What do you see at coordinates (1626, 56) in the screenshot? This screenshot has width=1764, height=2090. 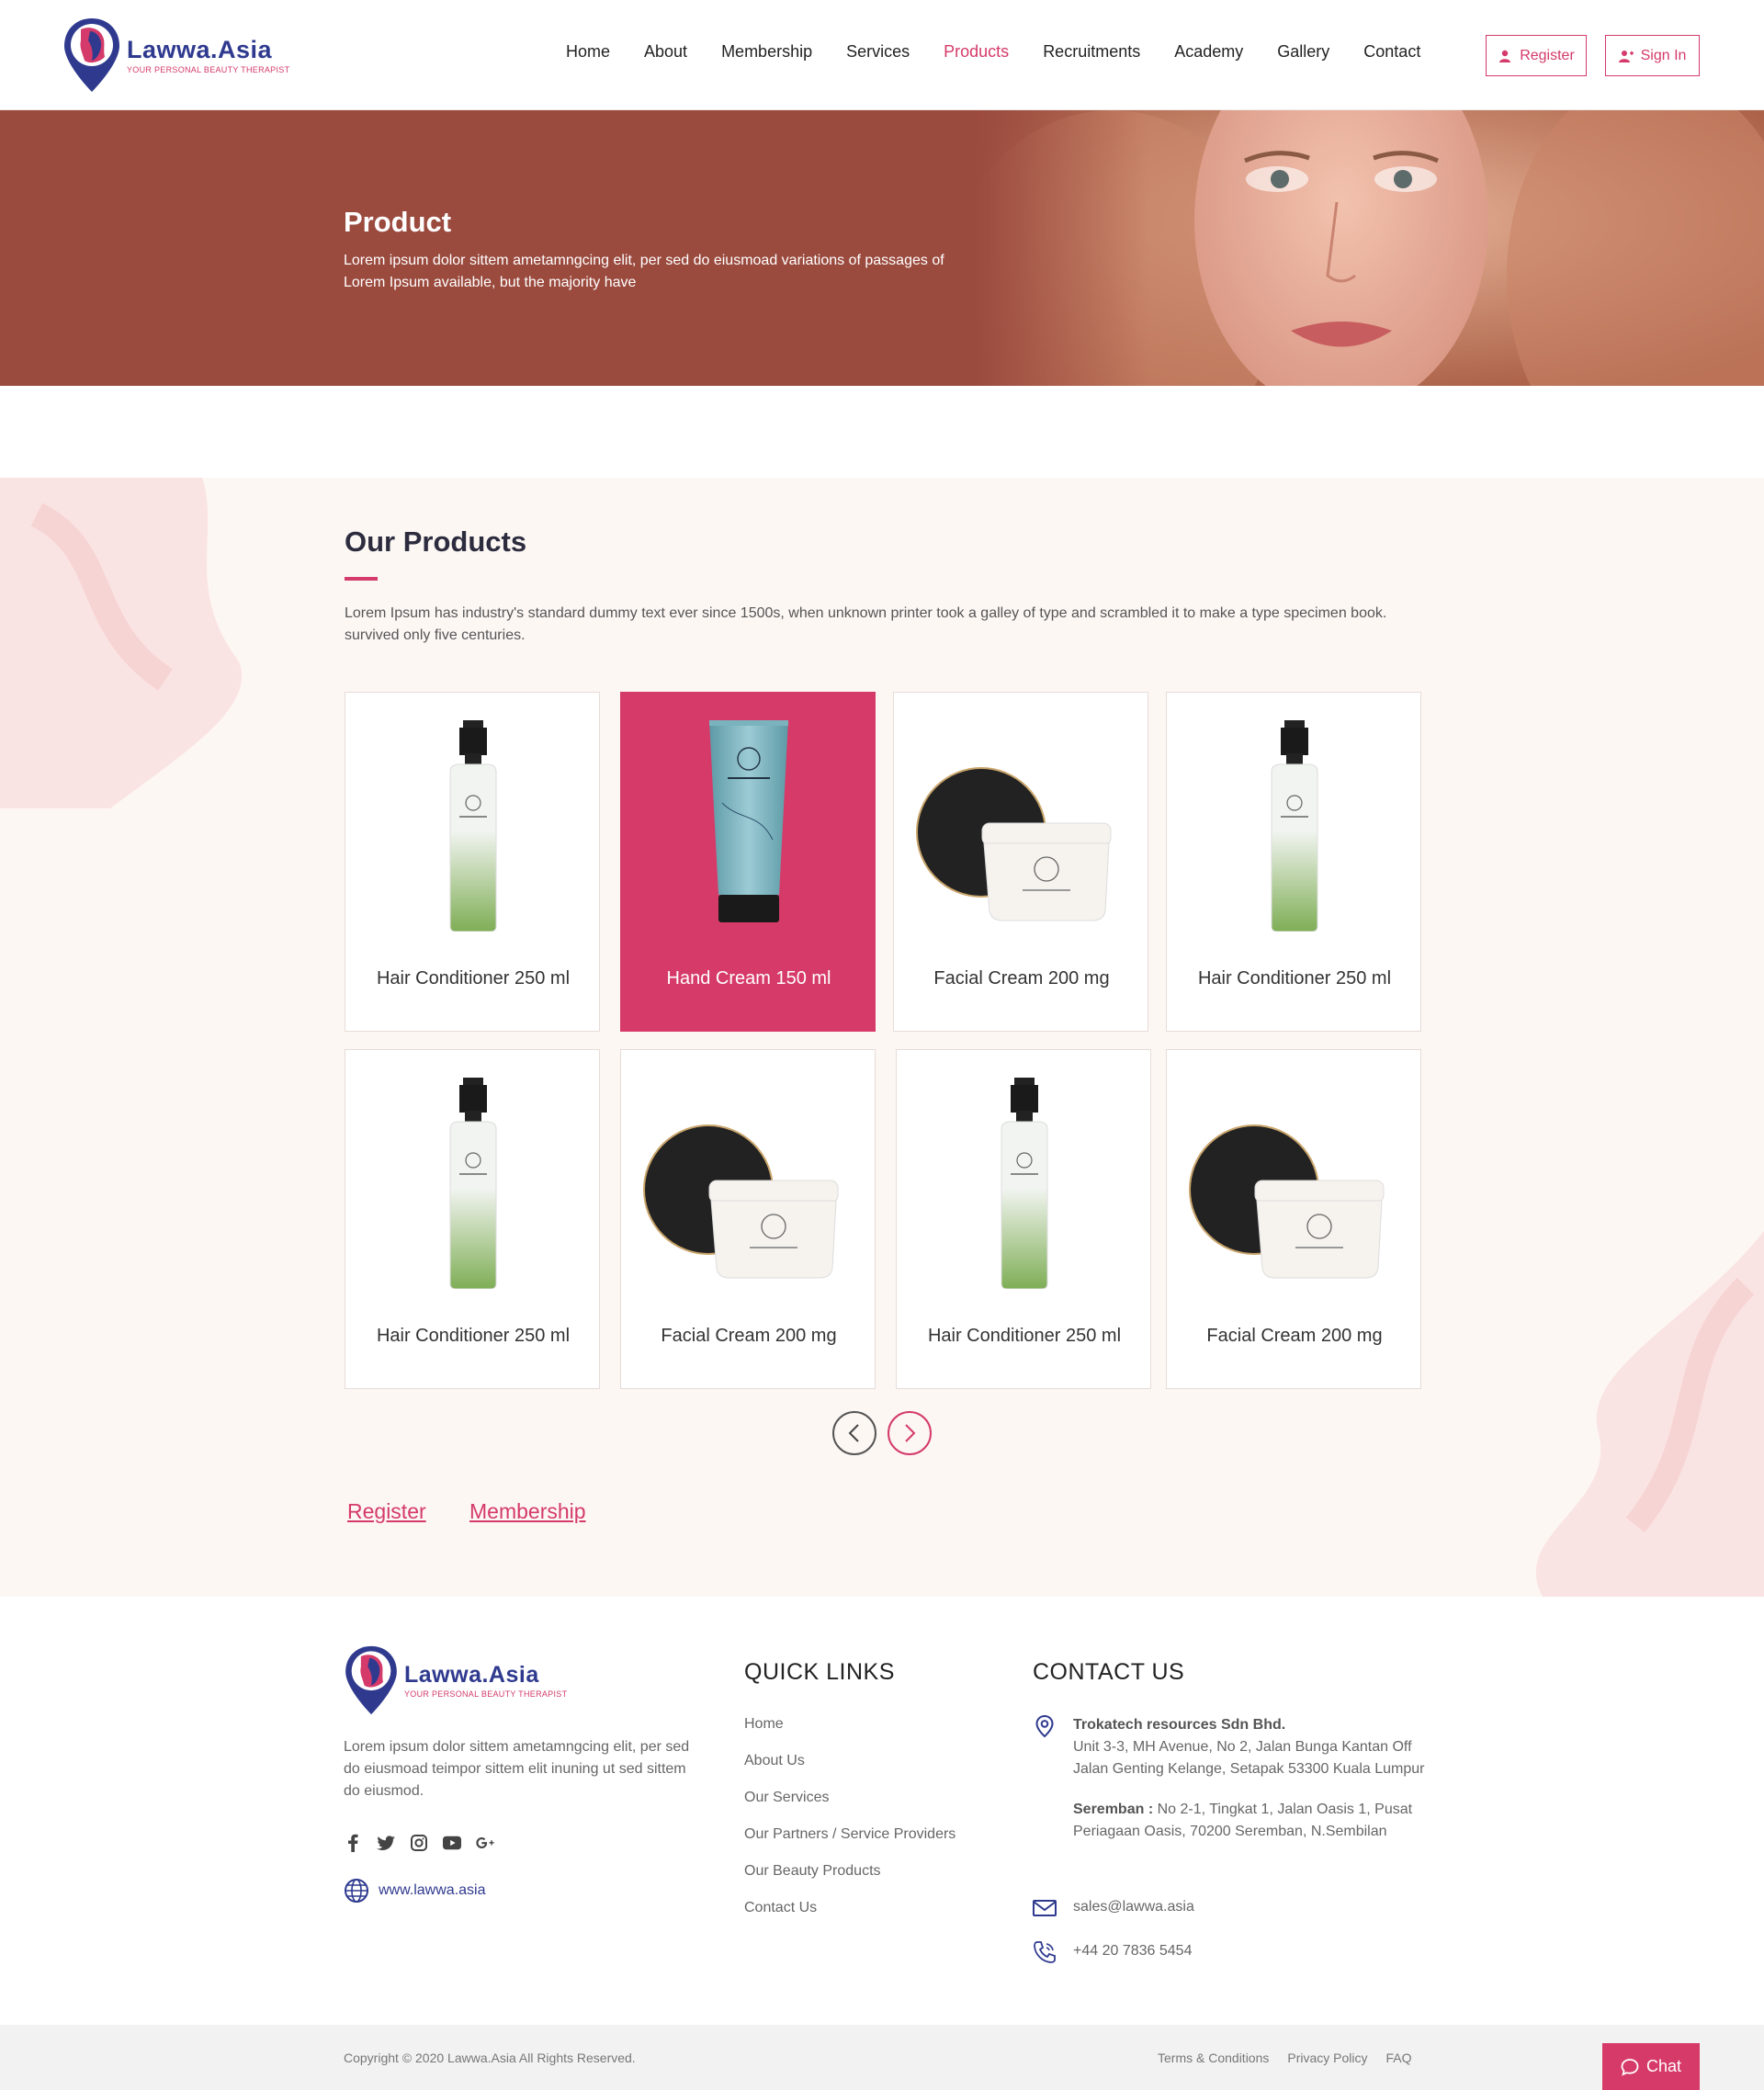 I see `user-plus-icon` at bounding box center [1626, 56].